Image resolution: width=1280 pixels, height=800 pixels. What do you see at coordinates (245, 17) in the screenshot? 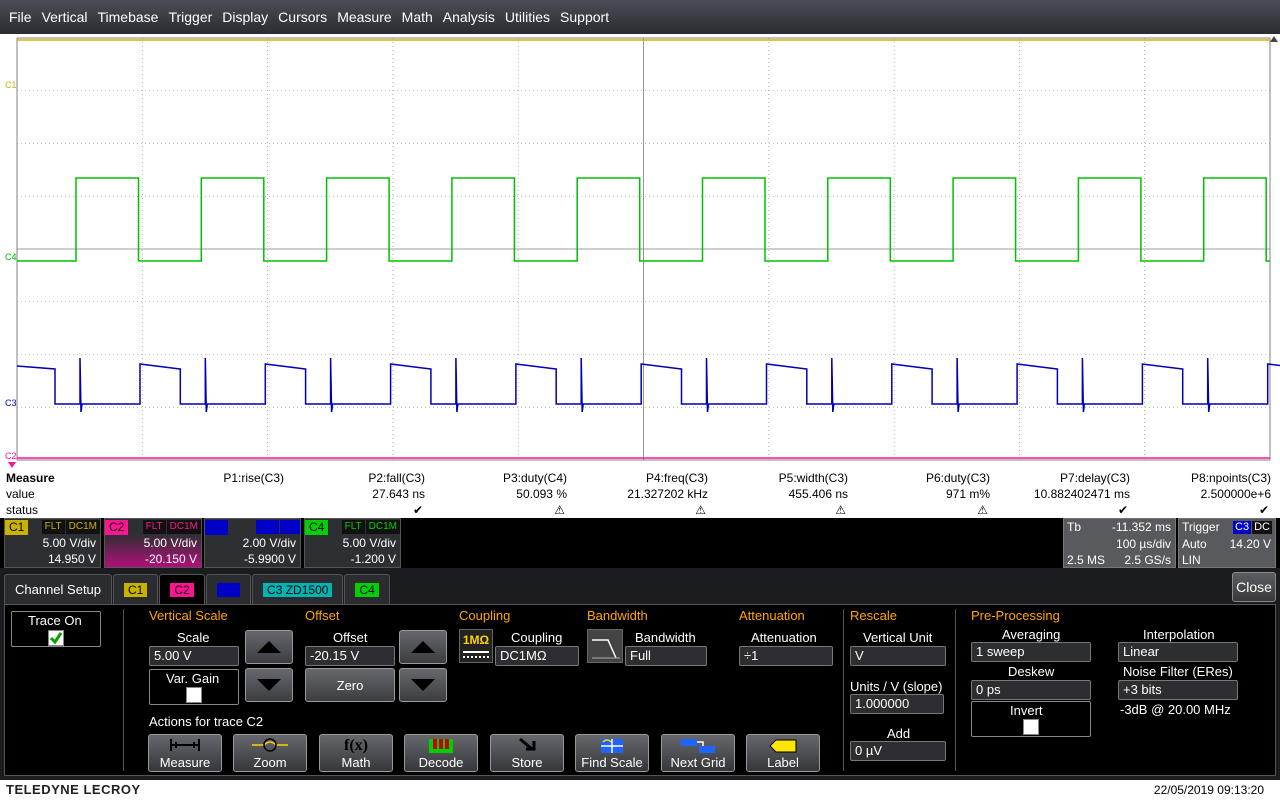
I see `menu-display: Display` at bounding box center [245, 17].